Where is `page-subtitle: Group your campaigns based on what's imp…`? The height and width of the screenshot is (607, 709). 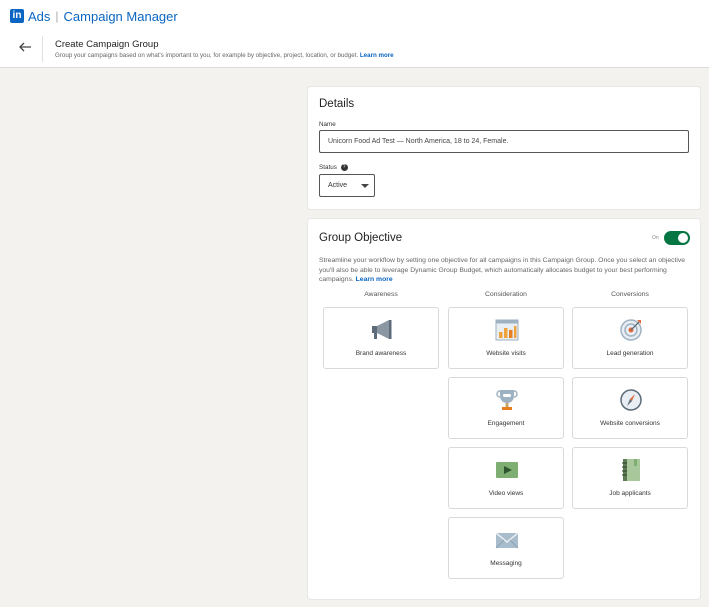 page-subtitle: Group your campaigns based on what's imp… is located at coordinates (224, 55).